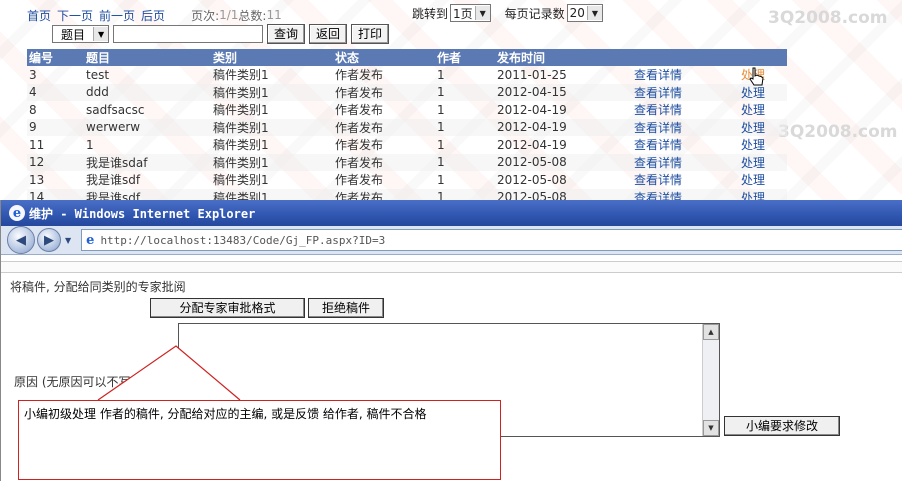 This screenshot has height=482, width=902. Describe the element at coordinates (407, 92) in the screenshot. I see `table-row: 4 ddd 稿件类别1 作者发布 1 2012-04-15 查看详情 处理` at that location.